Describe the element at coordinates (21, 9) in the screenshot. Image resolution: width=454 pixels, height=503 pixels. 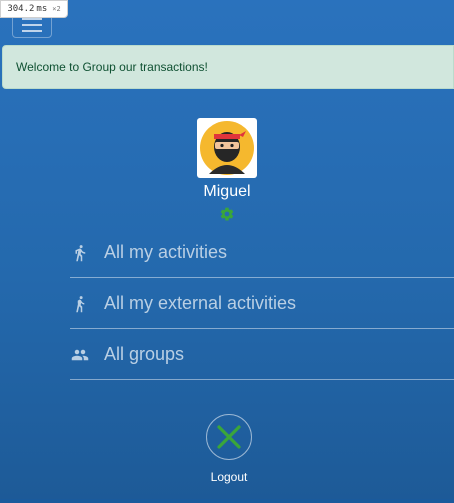
I see `perf-value: 304.2` at that location.